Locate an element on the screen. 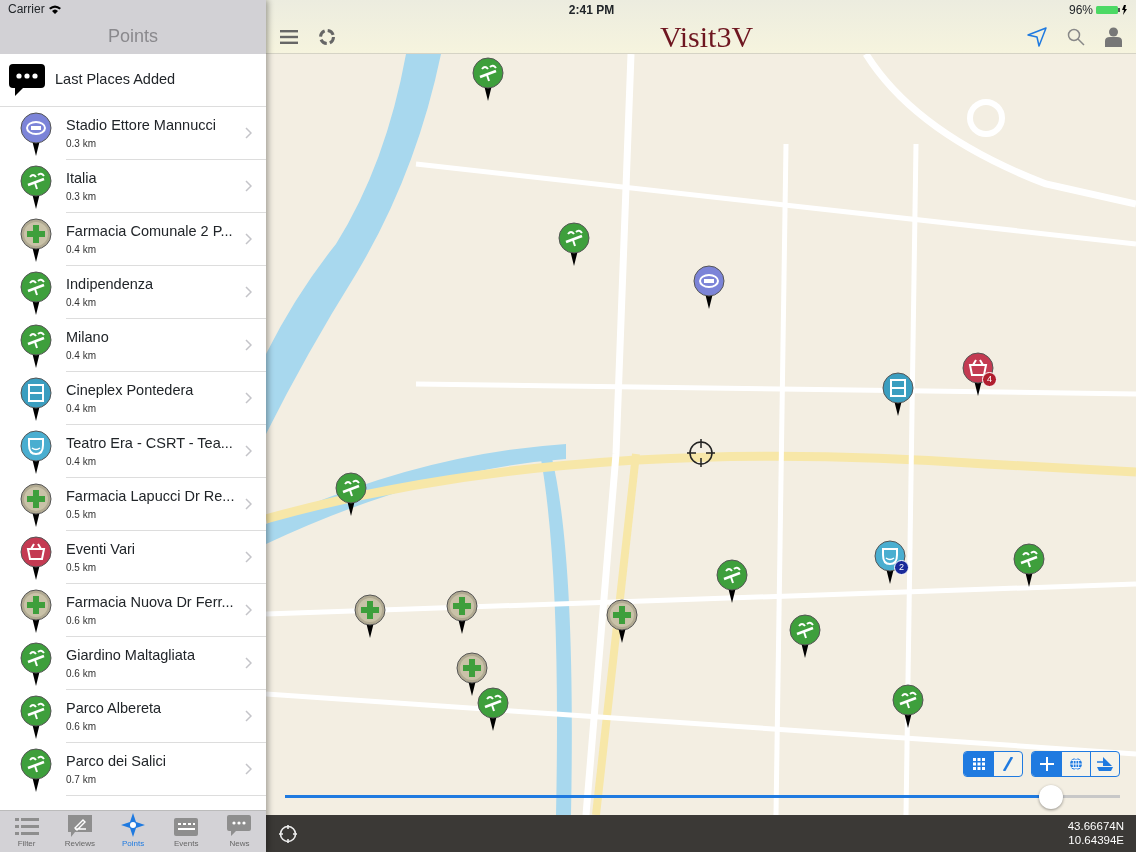  coordinate-text: 10.64394E is located at coordinates (1095, 840).